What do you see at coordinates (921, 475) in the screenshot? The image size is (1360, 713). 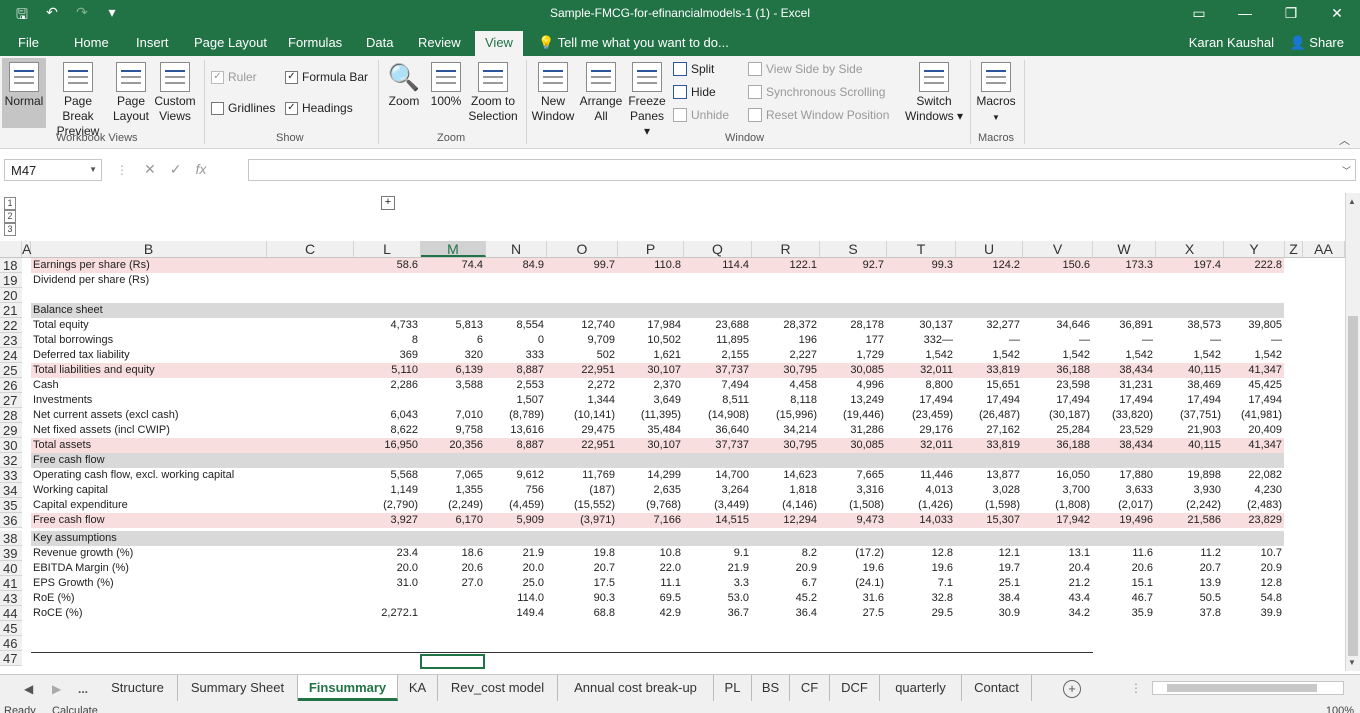 I see `cell-value: 11,446` at bounding box center [921, 475].